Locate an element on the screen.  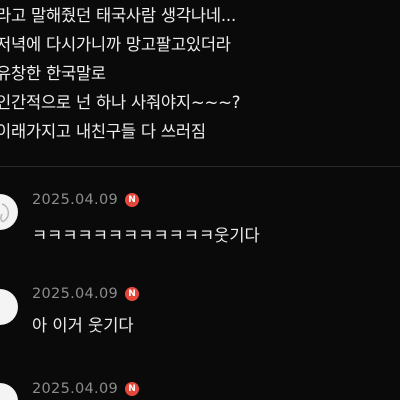
post-line: 이래가지고 내친구들 다 쓰러짐 is located at coordinates (103, 131).